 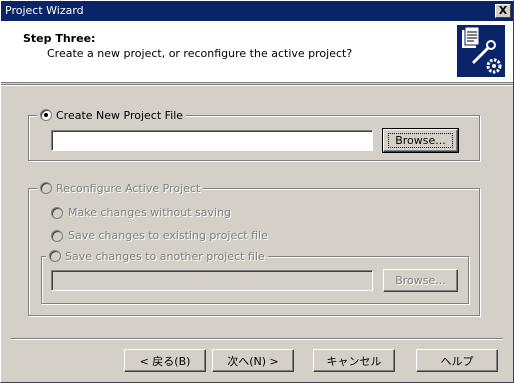 What do you see at coordinates (44, 10) in the screenshot?
I see `window-title: Project Wizard` at bounding box center [44, 10].